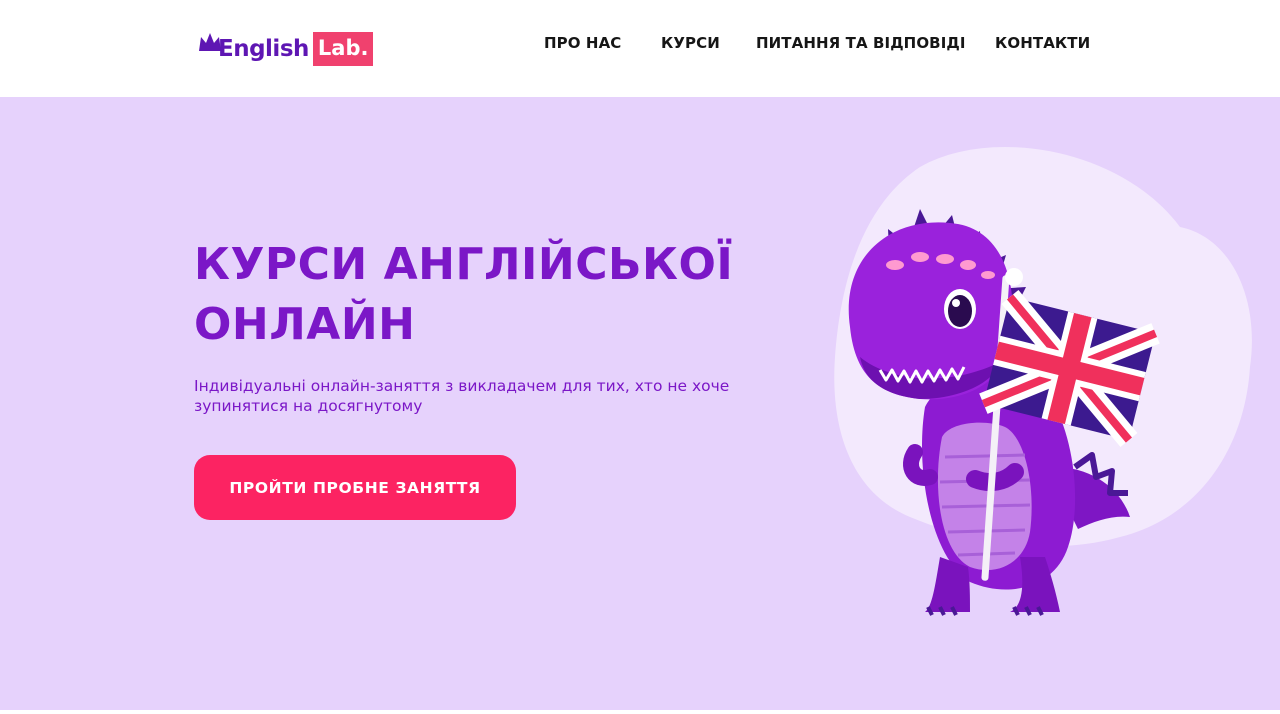 Image resolution: width=1280 pixels, height=714 pixels. What do you see at coordinates (343, 49) in the screenshot?
I see `logo-text-lab: Lab.` at bounding box center [343, 49].